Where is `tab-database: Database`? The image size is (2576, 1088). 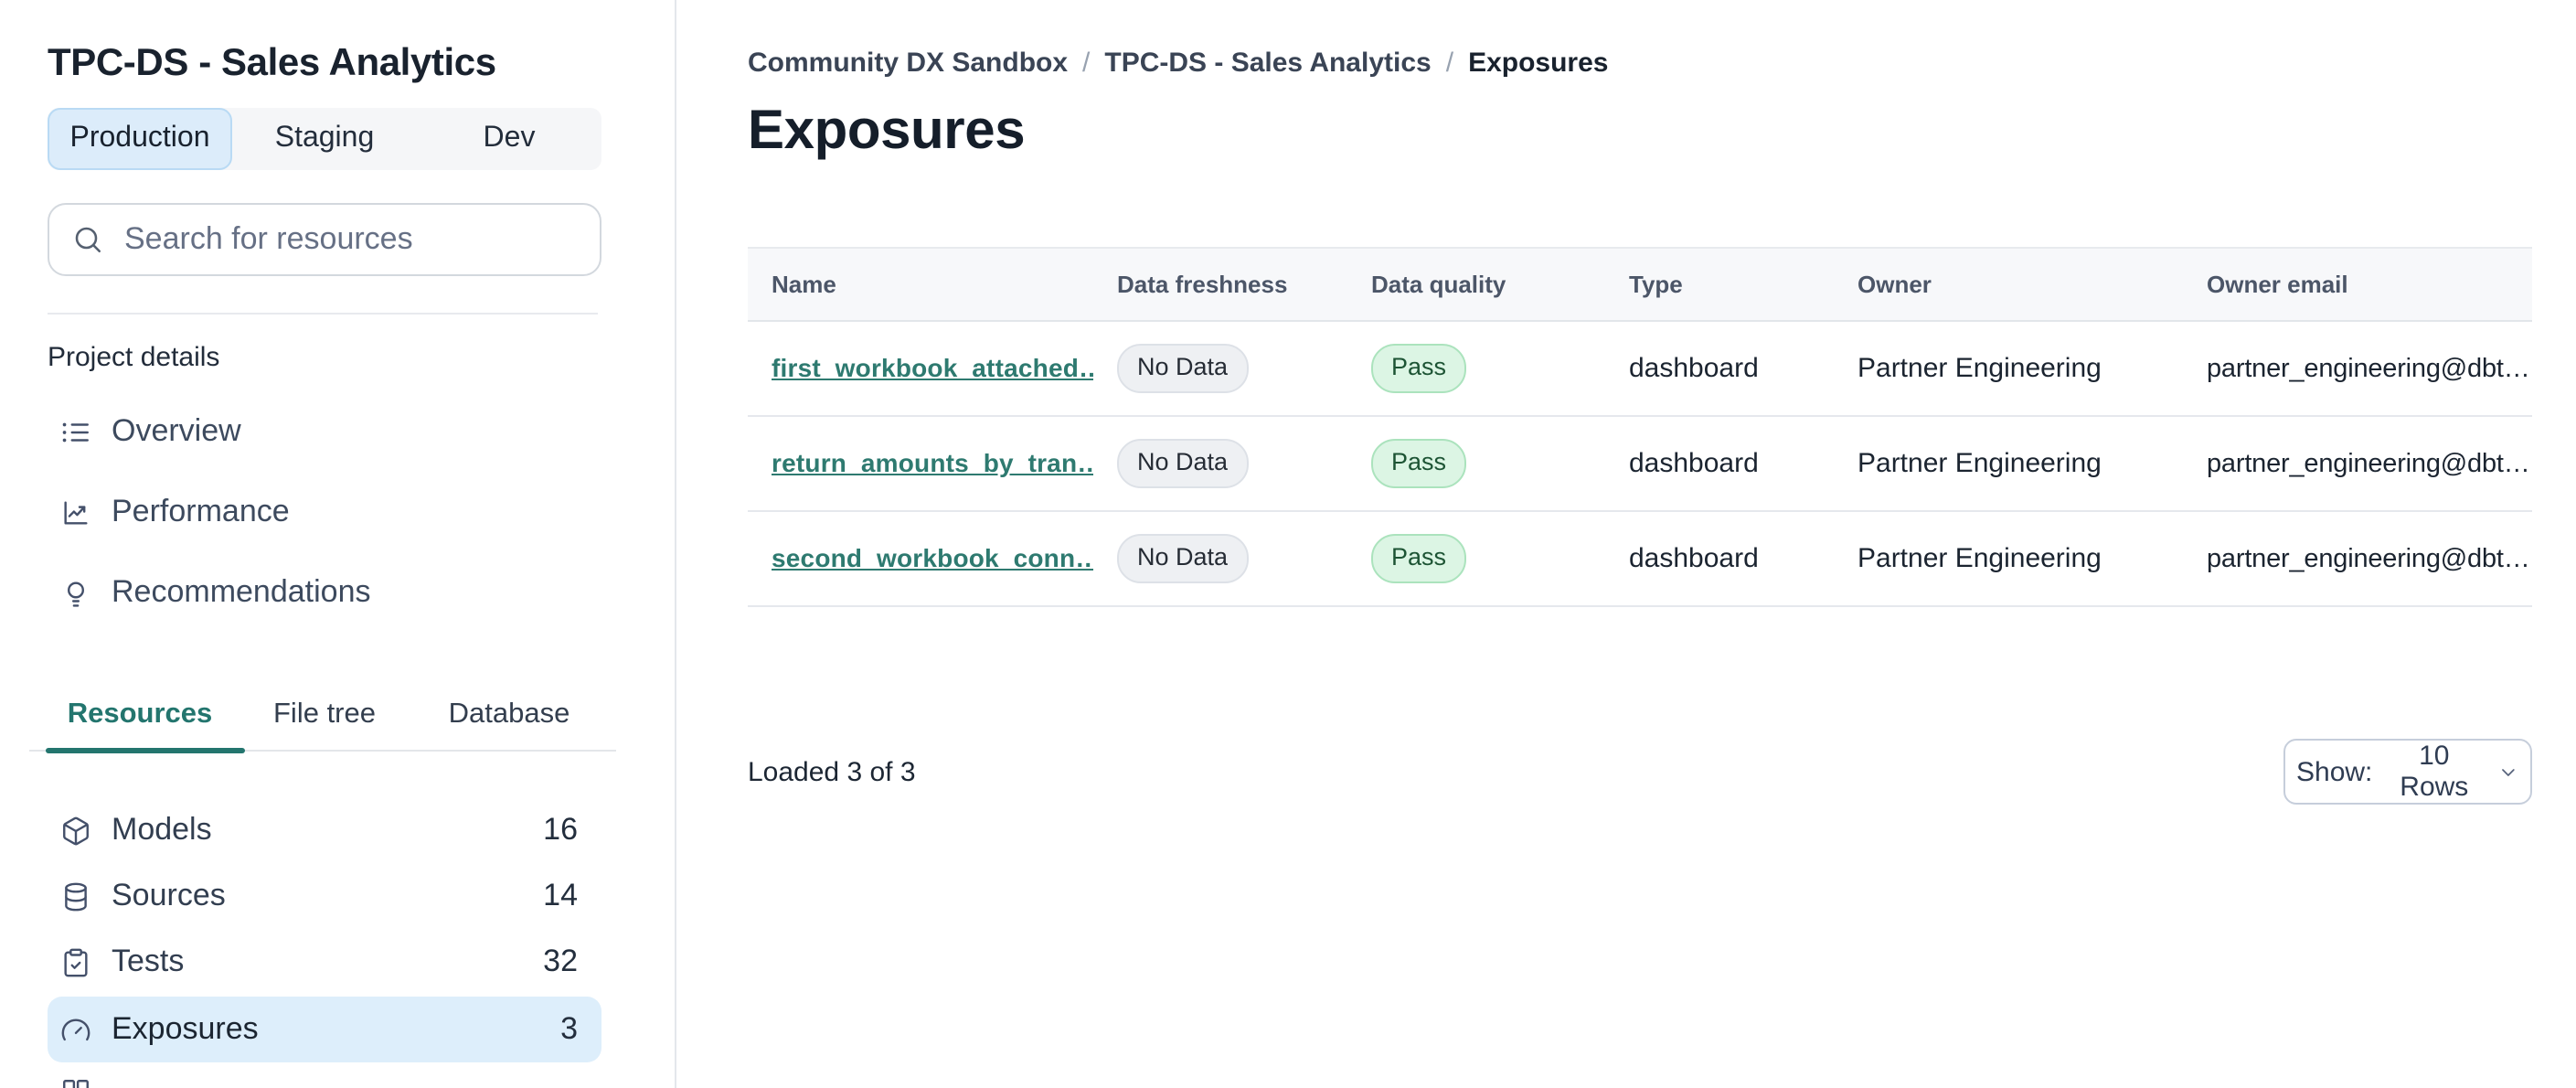 tab-database: Database is located at coordinates (509, 714).